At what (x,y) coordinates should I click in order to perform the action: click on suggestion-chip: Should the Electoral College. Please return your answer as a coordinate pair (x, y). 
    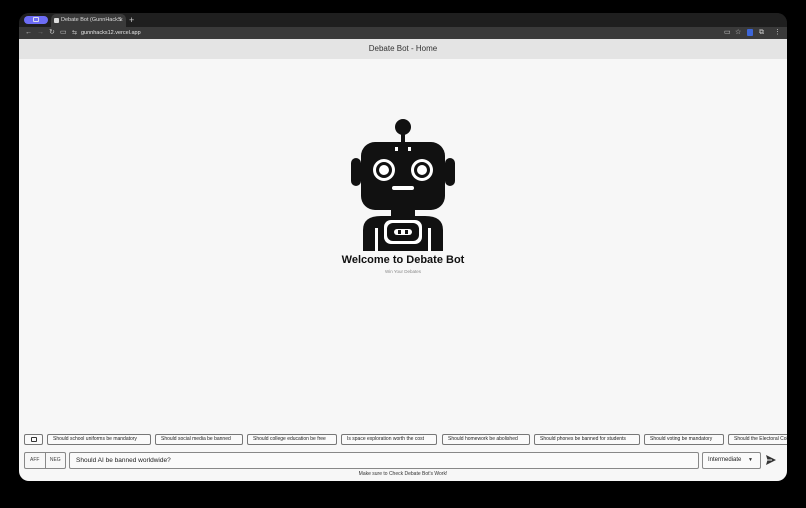
    Looking at the image, I should click on (757, 439).